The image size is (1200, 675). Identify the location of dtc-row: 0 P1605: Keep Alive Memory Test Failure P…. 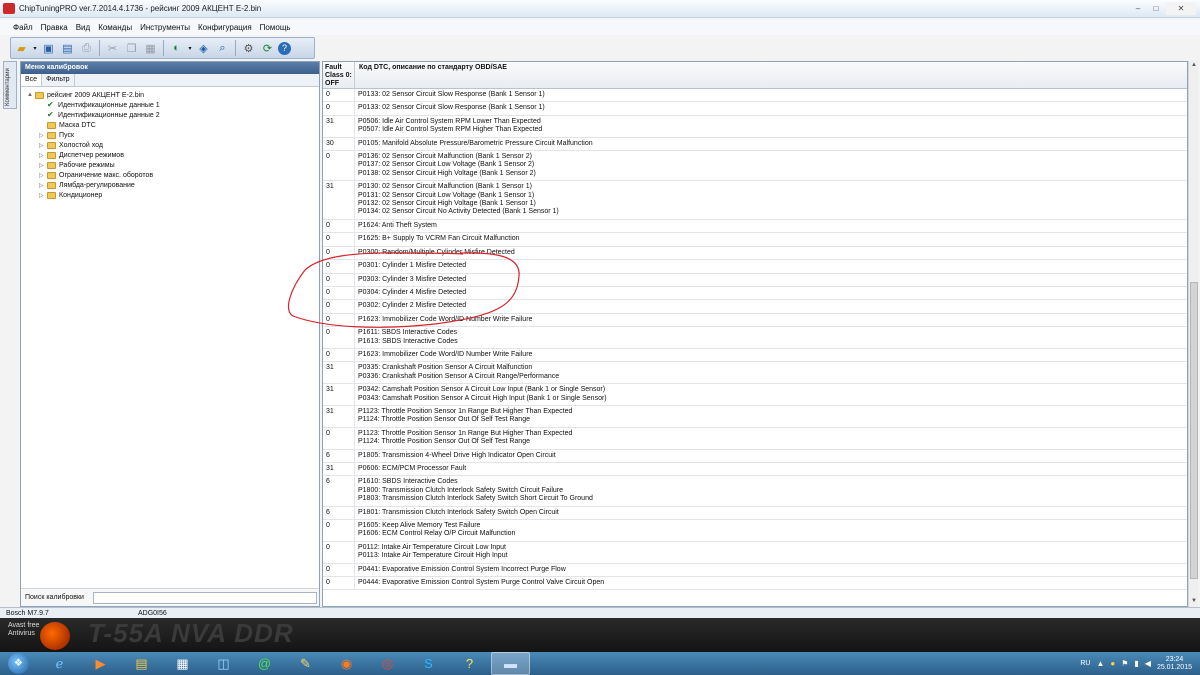
(755, 531).